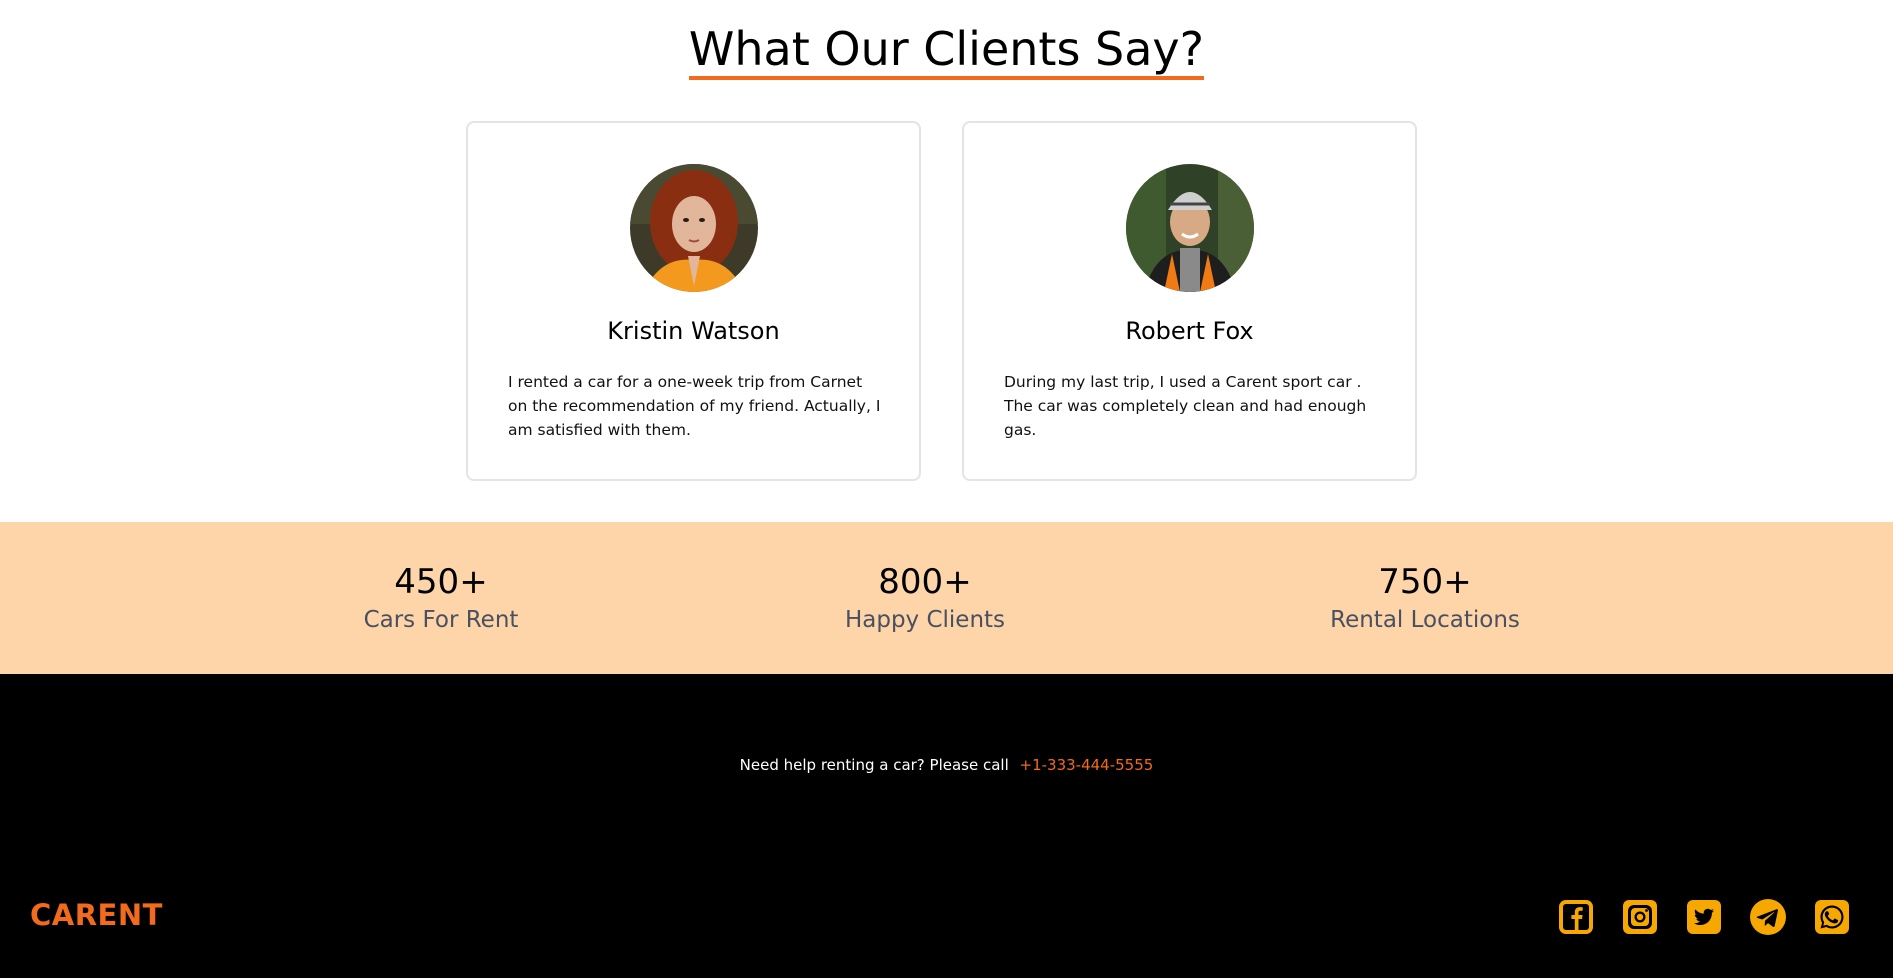 This screenshot has width=1893, height=978. Describe the element at coordinates (441, 582) in the screenshot. I see `stat-value: 450+` at that location.